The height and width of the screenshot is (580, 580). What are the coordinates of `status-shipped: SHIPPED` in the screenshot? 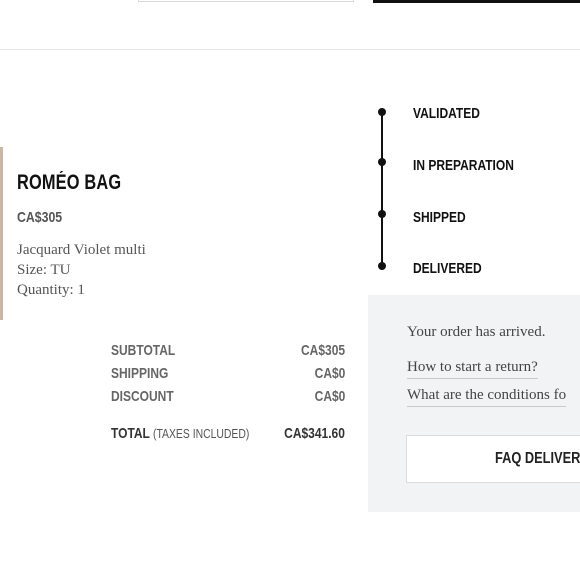 It's located at (439, 217).